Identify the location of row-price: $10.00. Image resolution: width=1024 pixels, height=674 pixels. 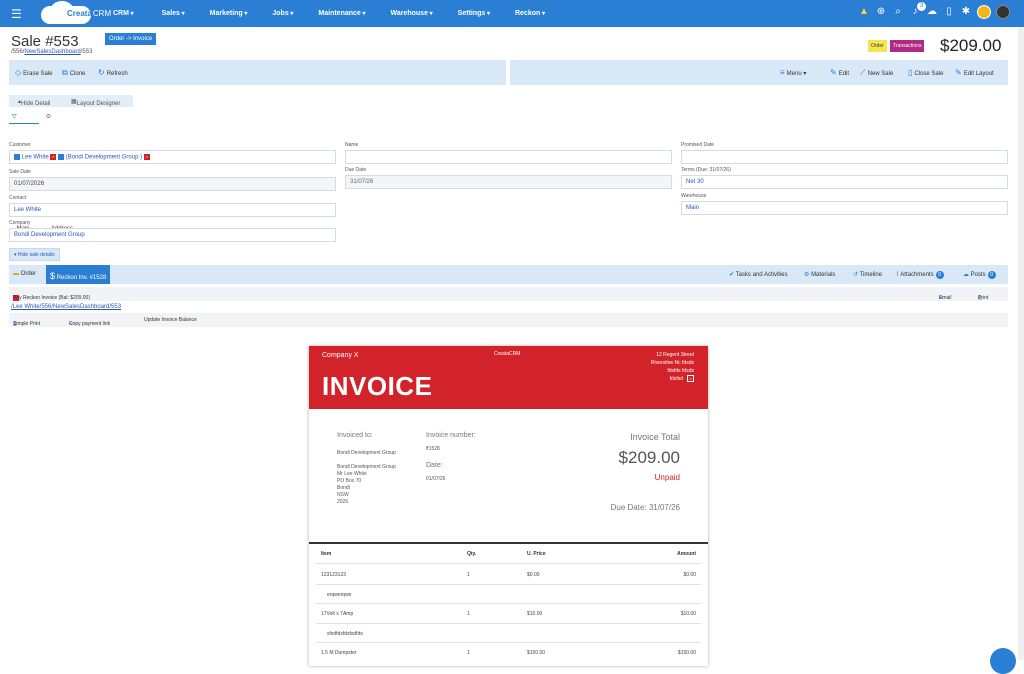
(535, 614).